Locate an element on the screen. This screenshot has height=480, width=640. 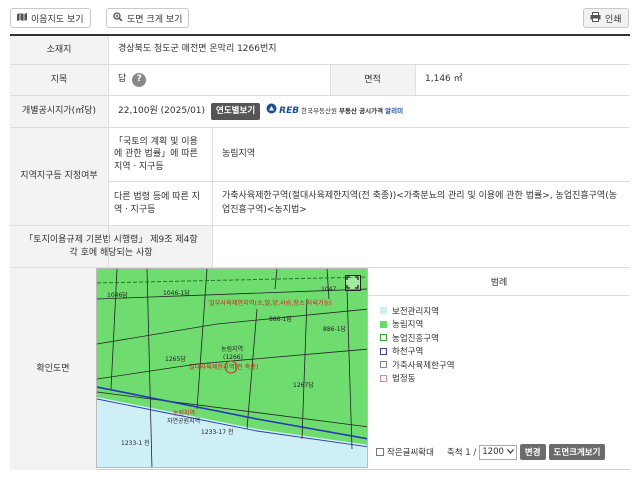
toolbar: 이음지도 보기 도면 크게 보기 인쇄 is located at coordinates (320, 16).